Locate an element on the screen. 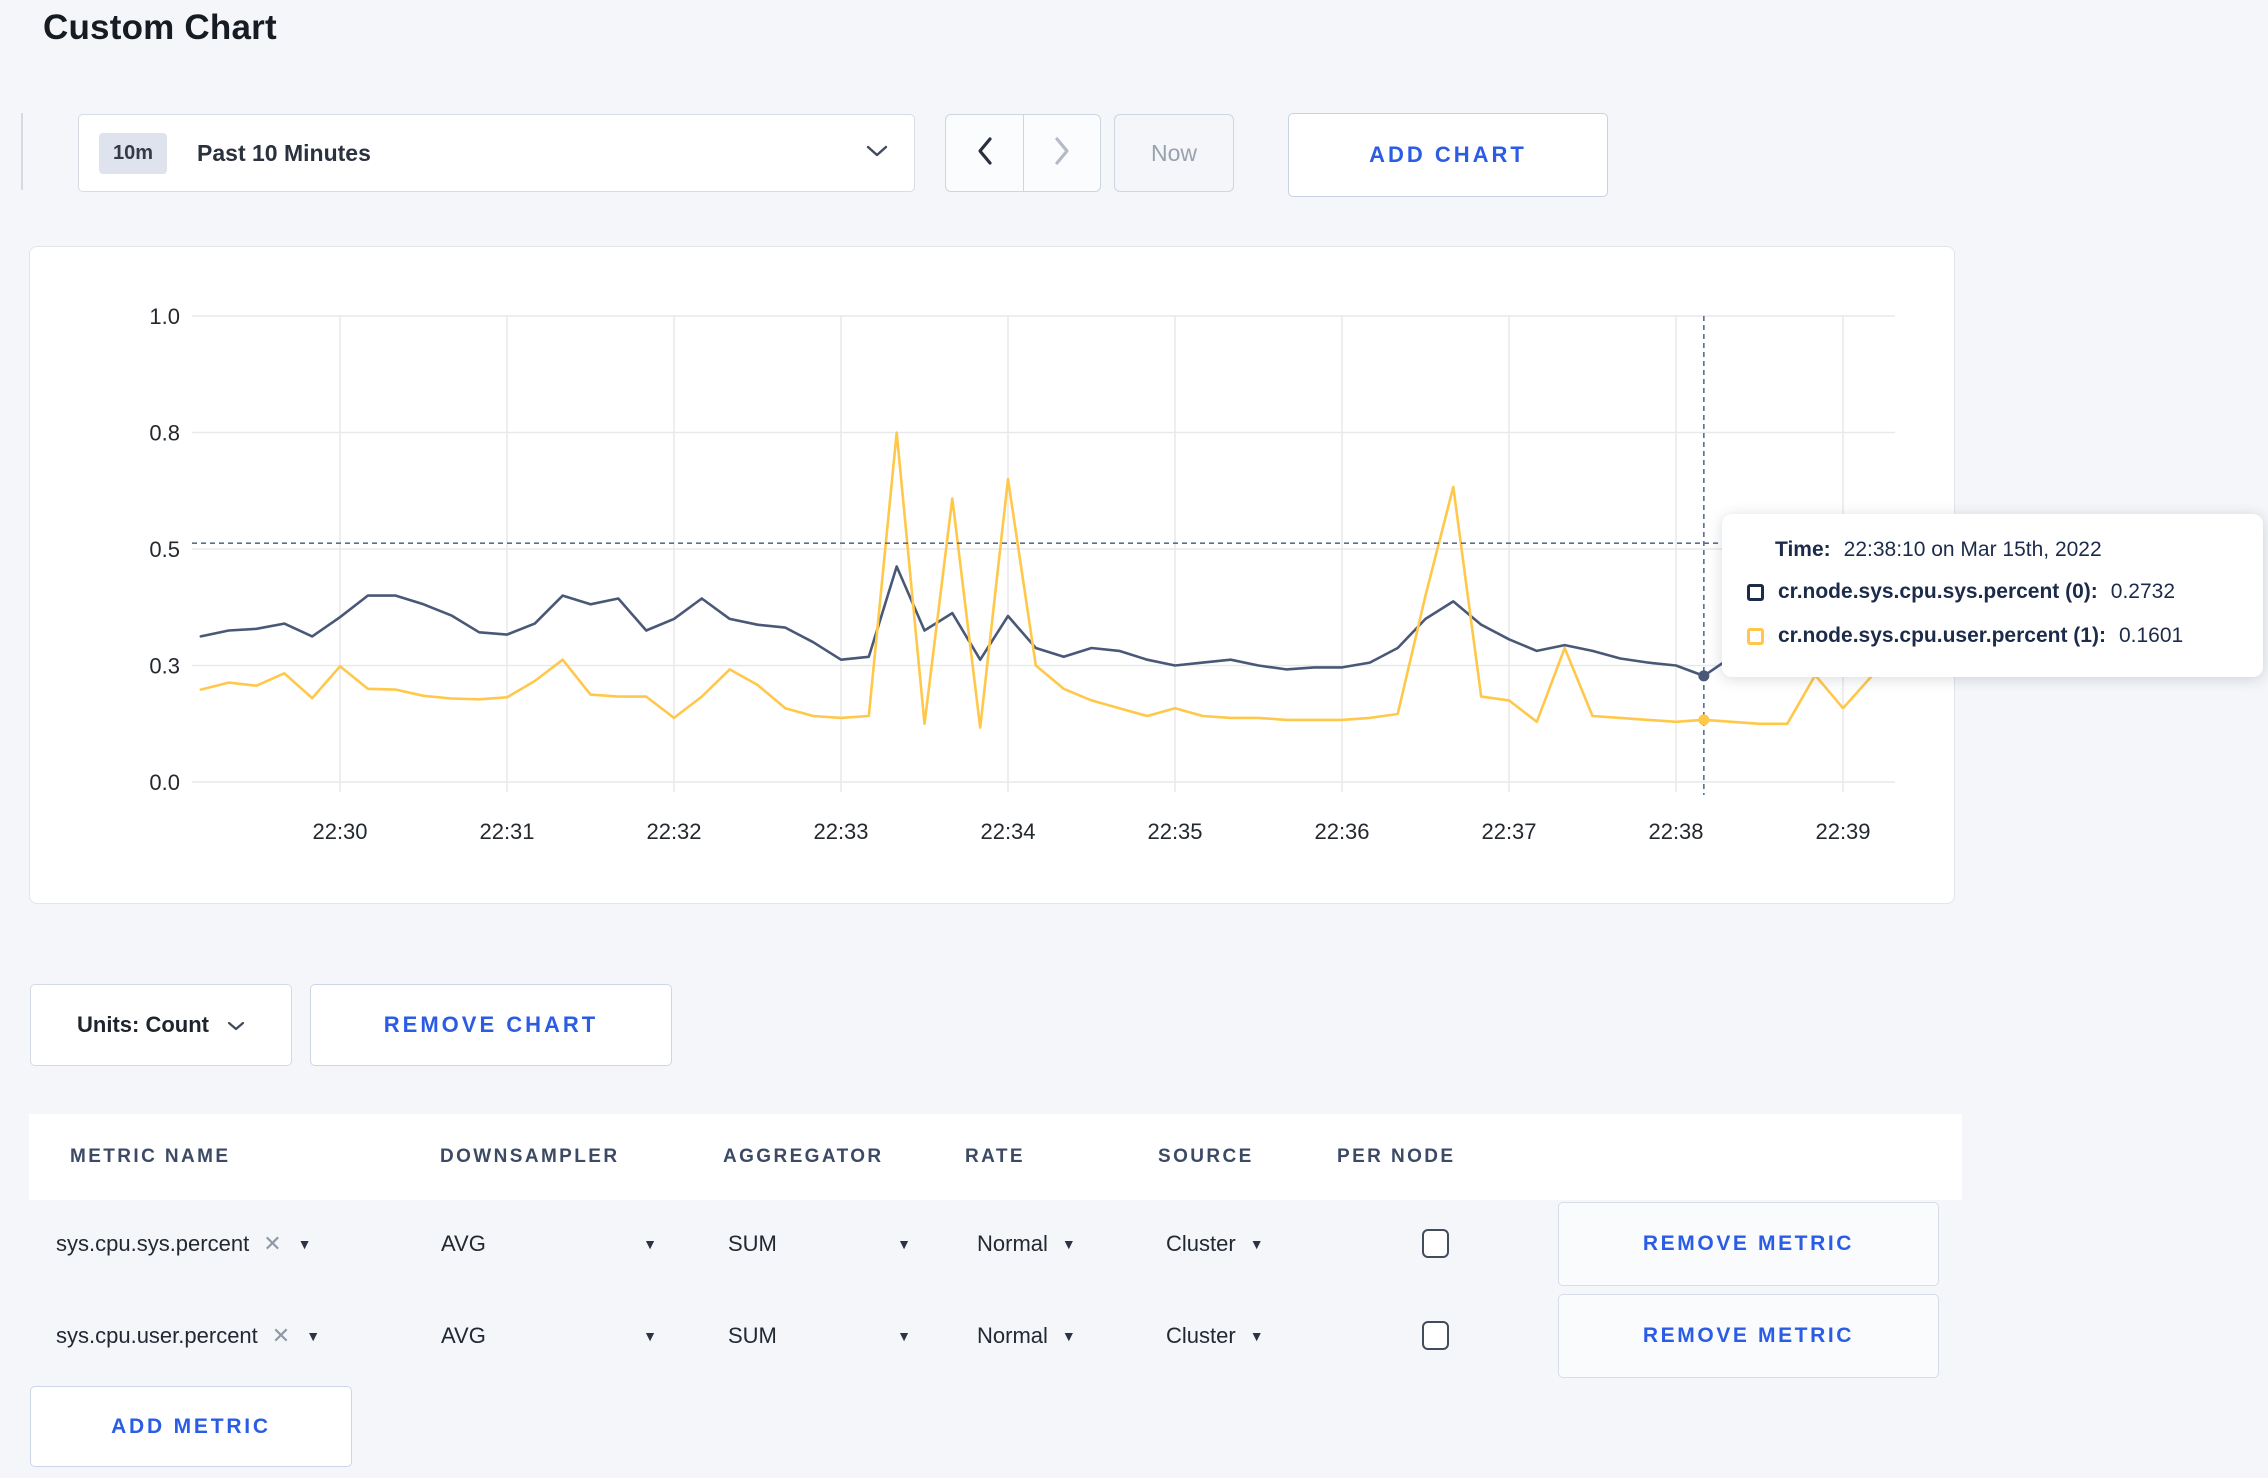 This screenshot has width=2268, height=1478. tooltip-series-row: cr.node.sys.cpu.user.percent (1): 0.1601 is located at coordinates (1993, 636).